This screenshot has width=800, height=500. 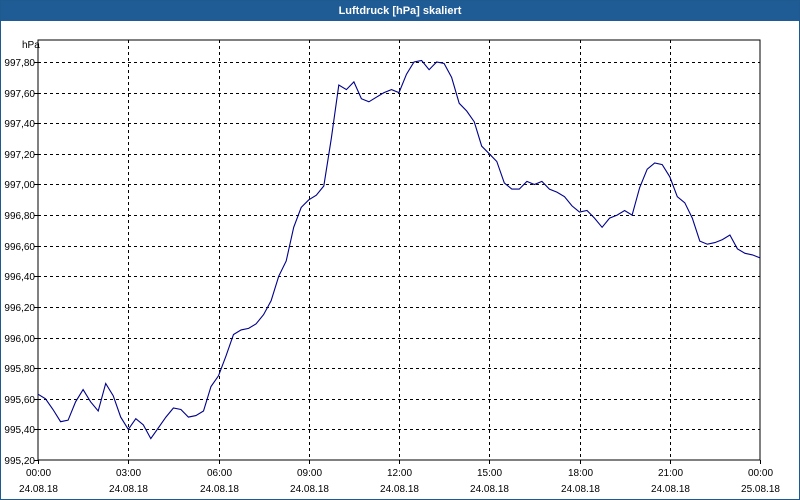 What do you see at coordinates (19, 94) in the screenshot?
I see `y-tick-label: 997,60` at bounding box center [19, 94].